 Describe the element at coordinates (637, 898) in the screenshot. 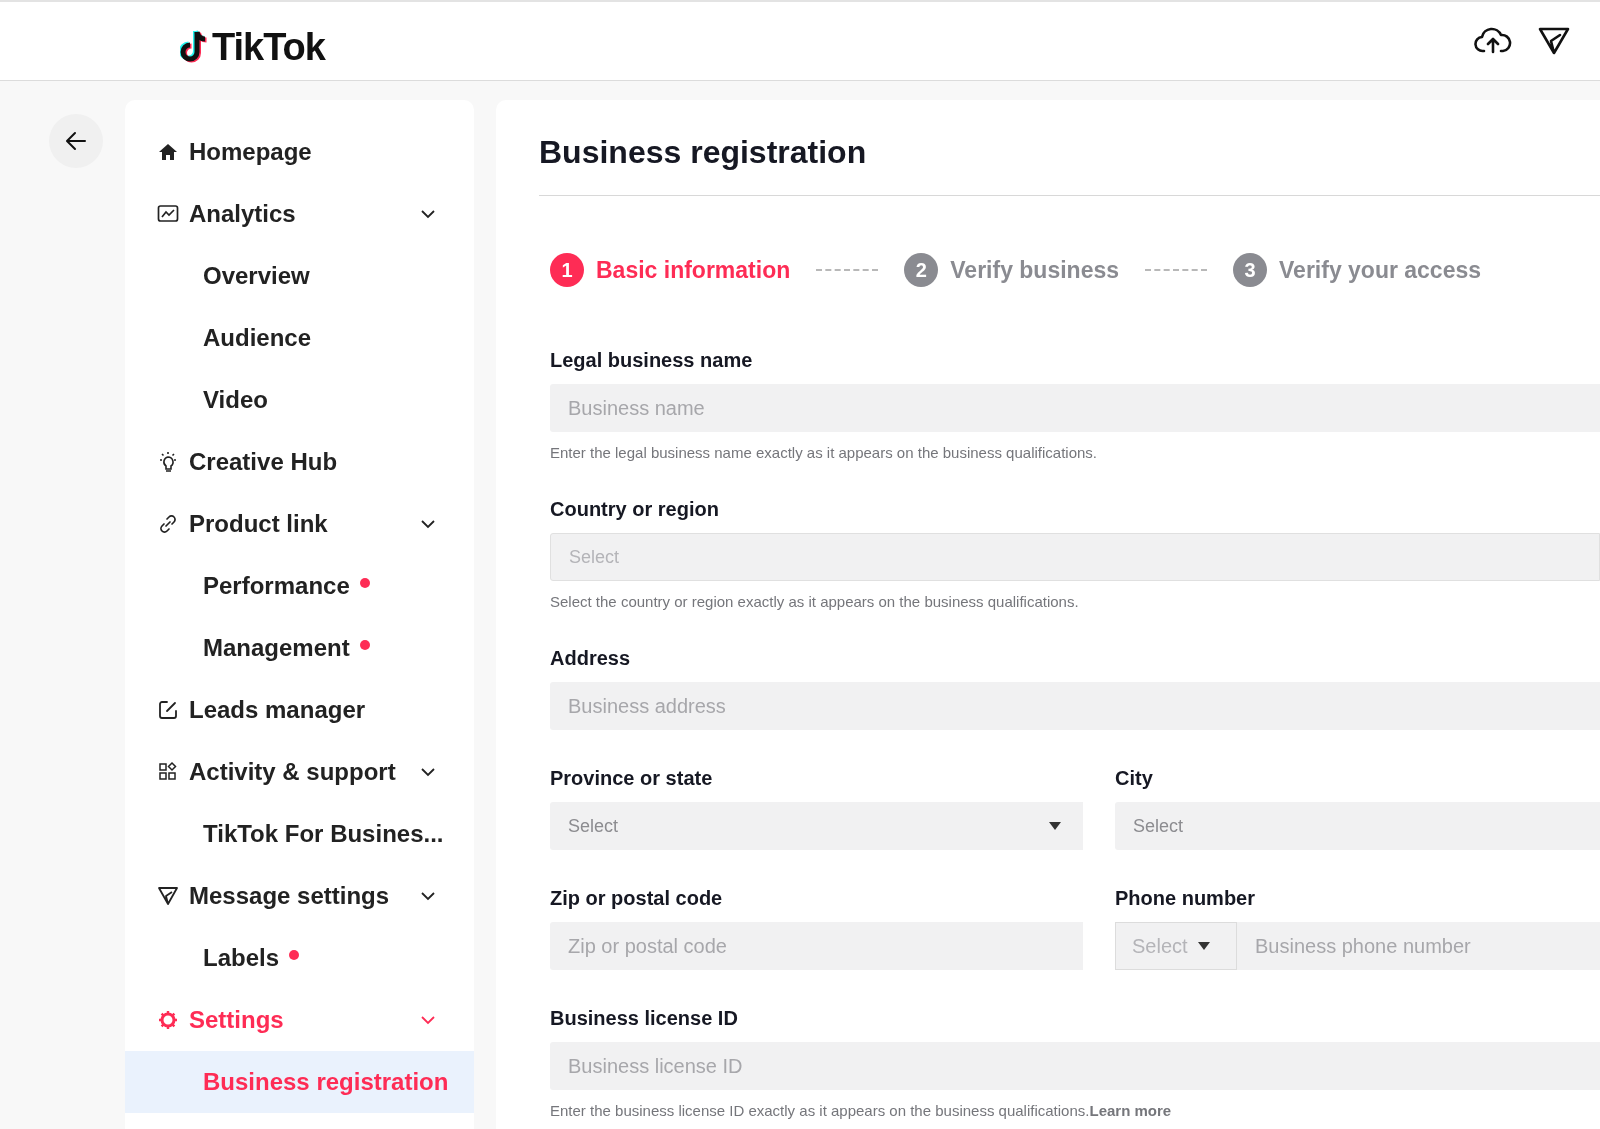

I see `field-label: Zip or postal code` at that location.